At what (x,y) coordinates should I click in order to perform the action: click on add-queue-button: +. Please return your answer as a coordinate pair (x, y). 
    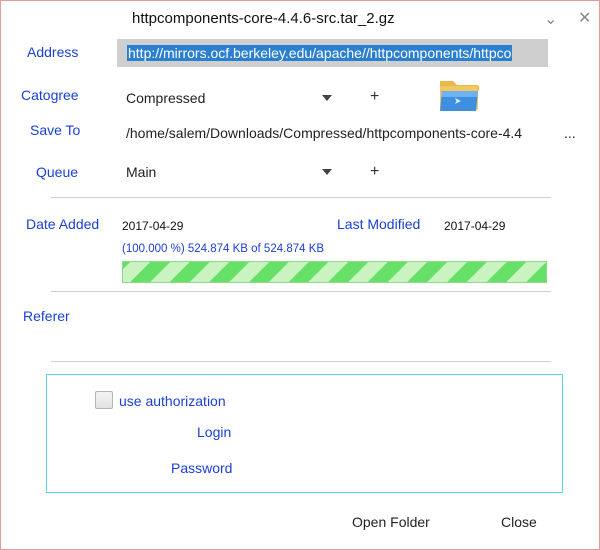
    Looking at the image, I should click on (374, 172).